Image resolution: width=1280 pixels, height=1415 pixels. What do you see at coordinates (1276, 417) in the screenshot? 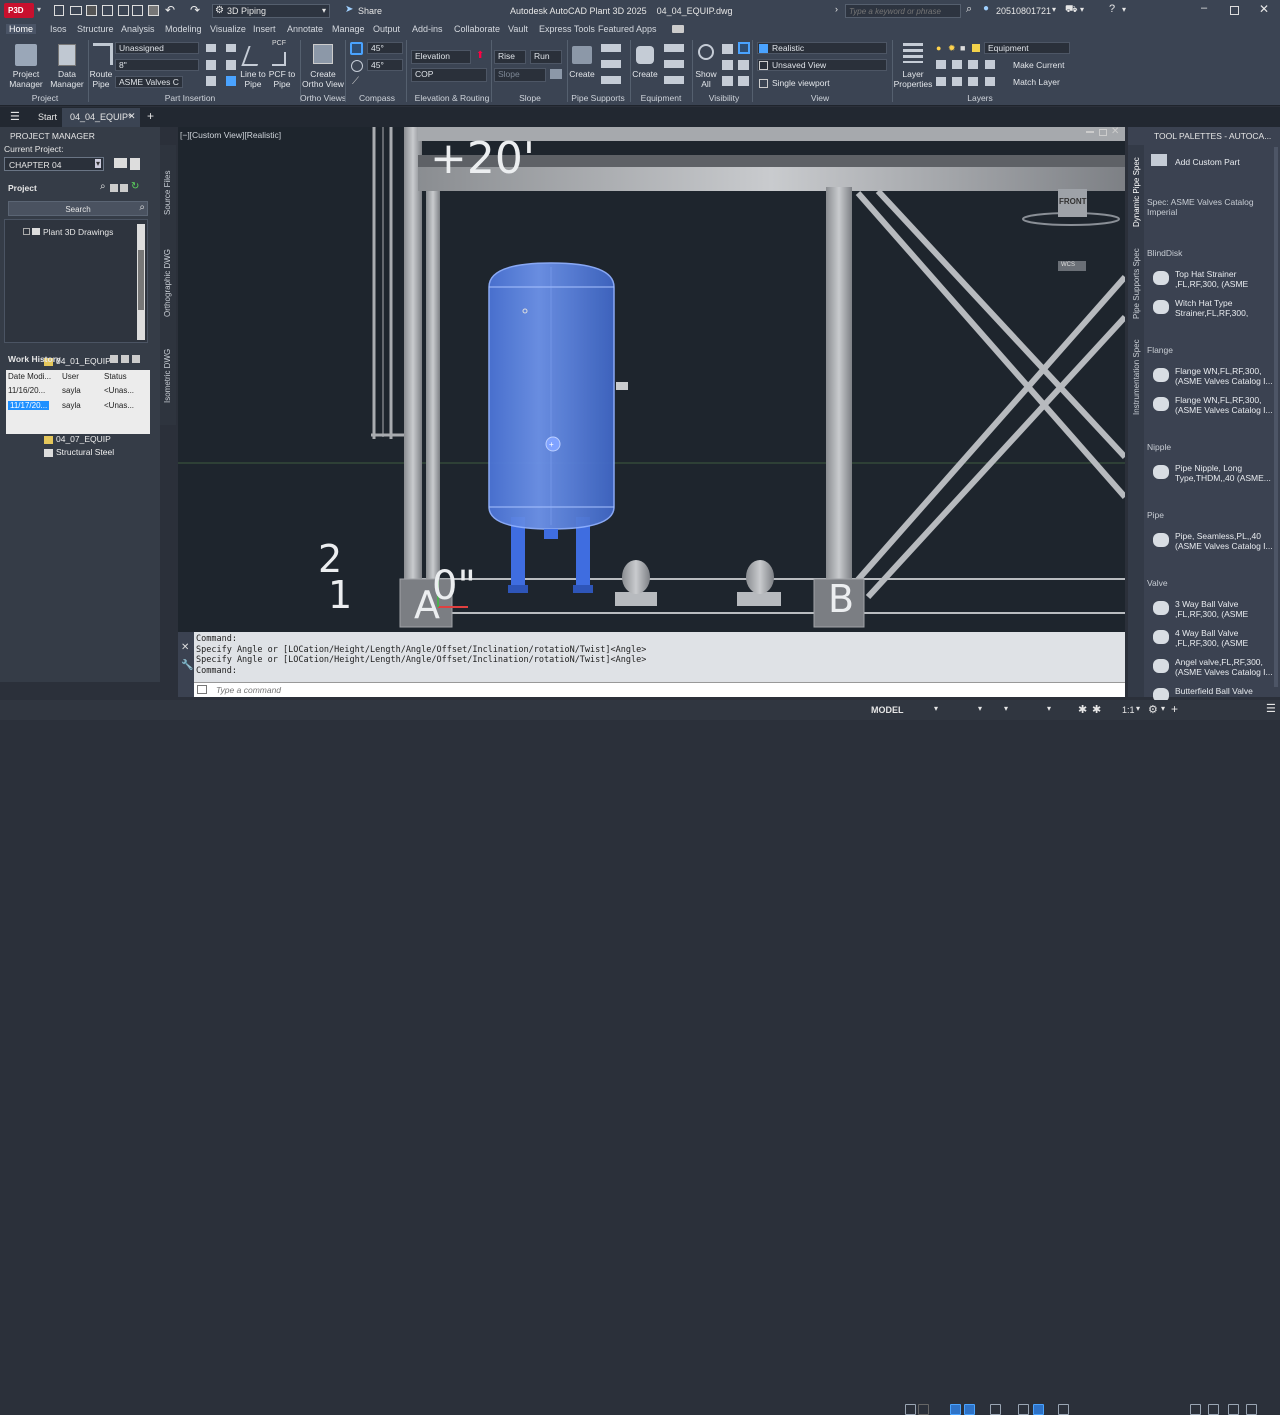
I see `palette-scrollbar` at bounding box center [1276, 417].